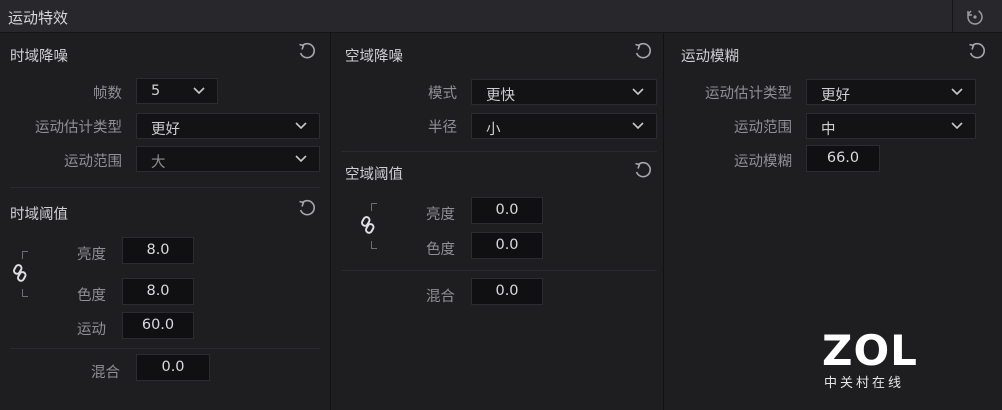 Image resolution: width=1002 pixels, height=410 pixels. What do you see at coordinates (763, 128) in the screenshot?
I see `mb-motion-range-label: 运动范围` at bounding box center [763, 128].